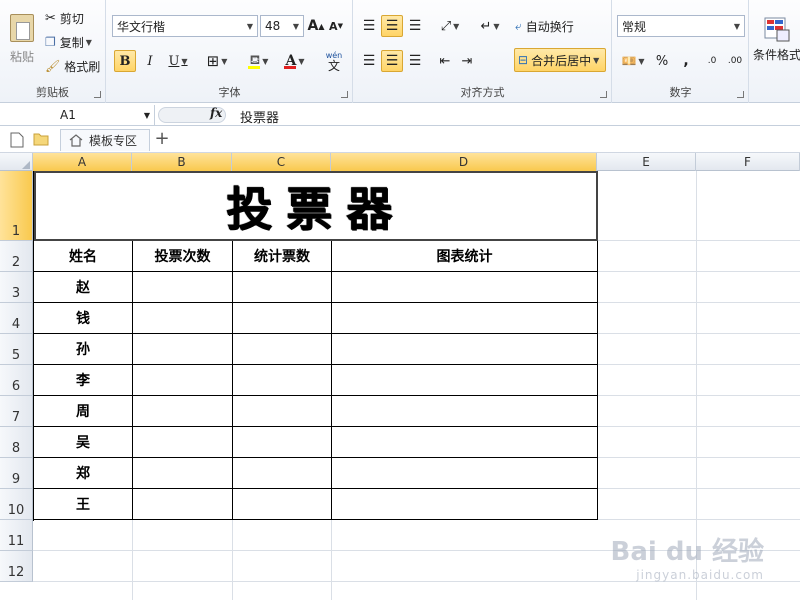  I want to click on copy-dropdown-icon: ▼, so click(89, 42).